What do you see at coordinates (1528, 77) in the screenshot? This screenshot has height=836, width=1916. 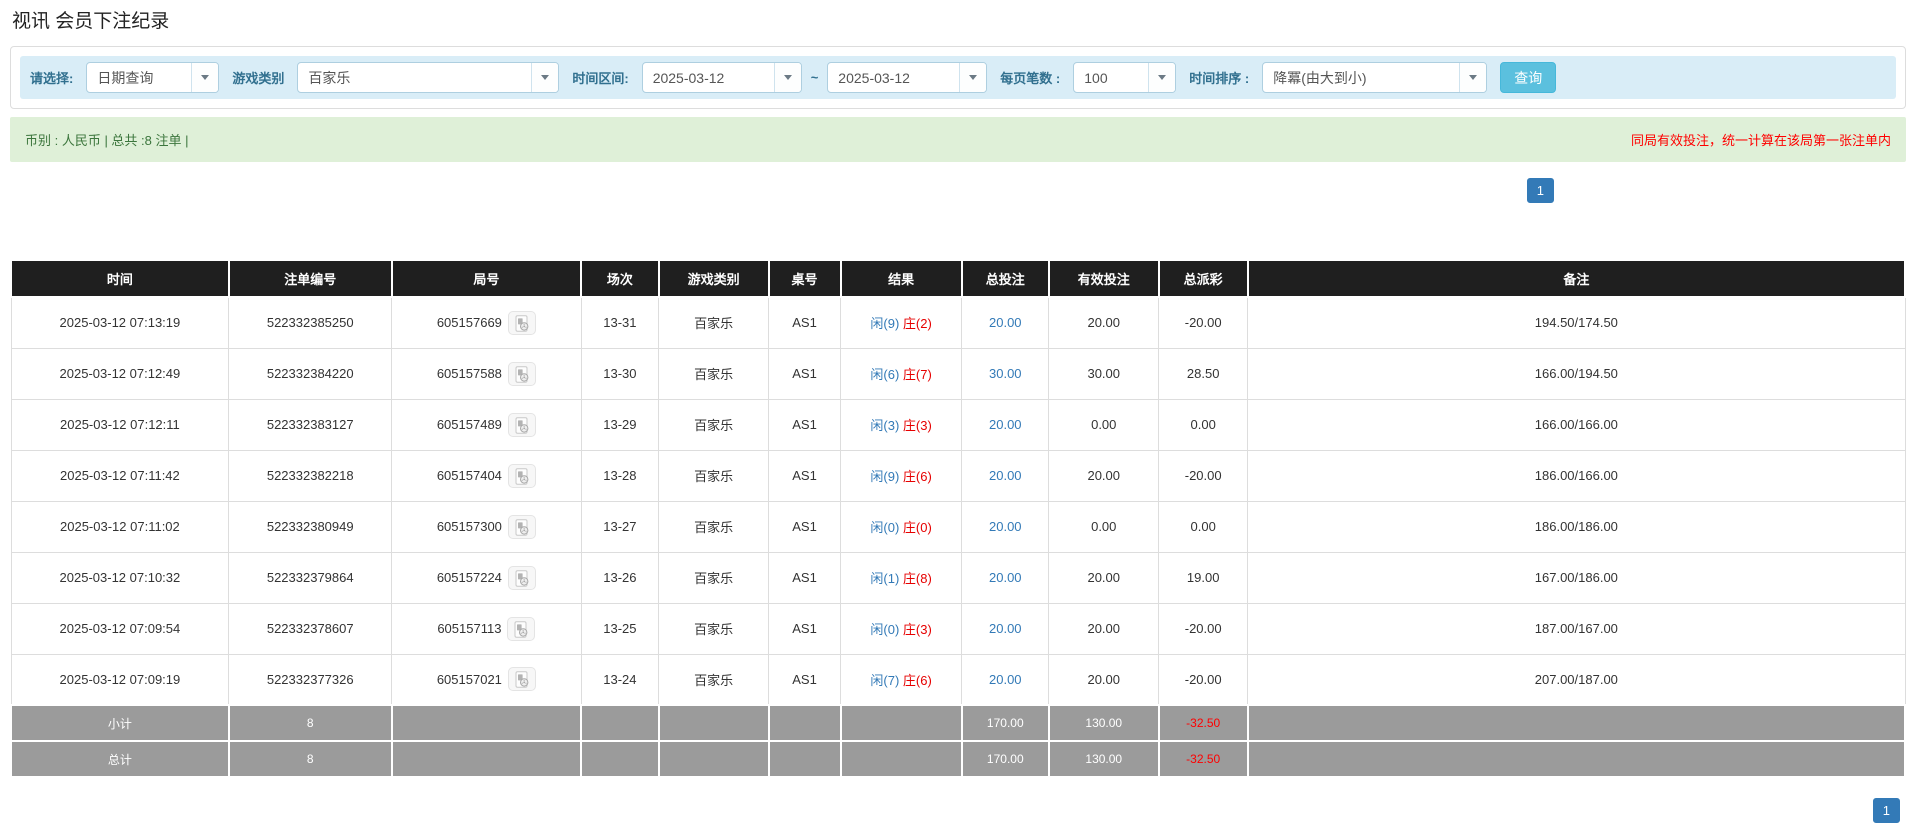 I see `search-button: 查询` at bounding box center [1528, 77].